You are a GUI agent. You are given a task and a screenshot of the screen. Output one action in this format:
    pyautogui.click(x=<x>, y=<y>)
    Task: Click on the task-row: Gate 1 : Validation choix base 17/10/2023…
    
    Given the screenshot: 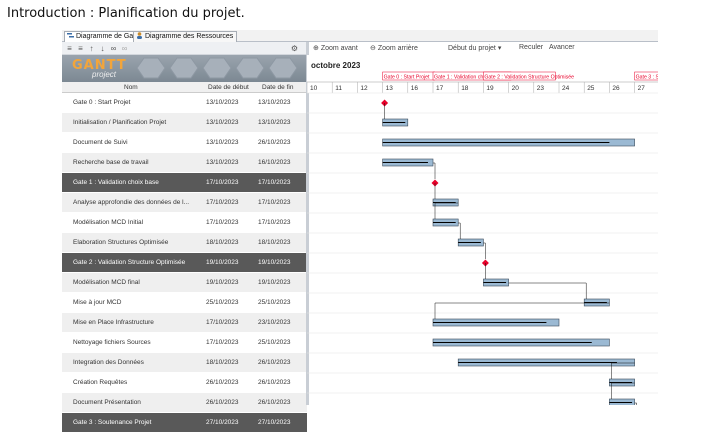 What is the action you would take?
    pyautogui.click(x=184, y=183)
    